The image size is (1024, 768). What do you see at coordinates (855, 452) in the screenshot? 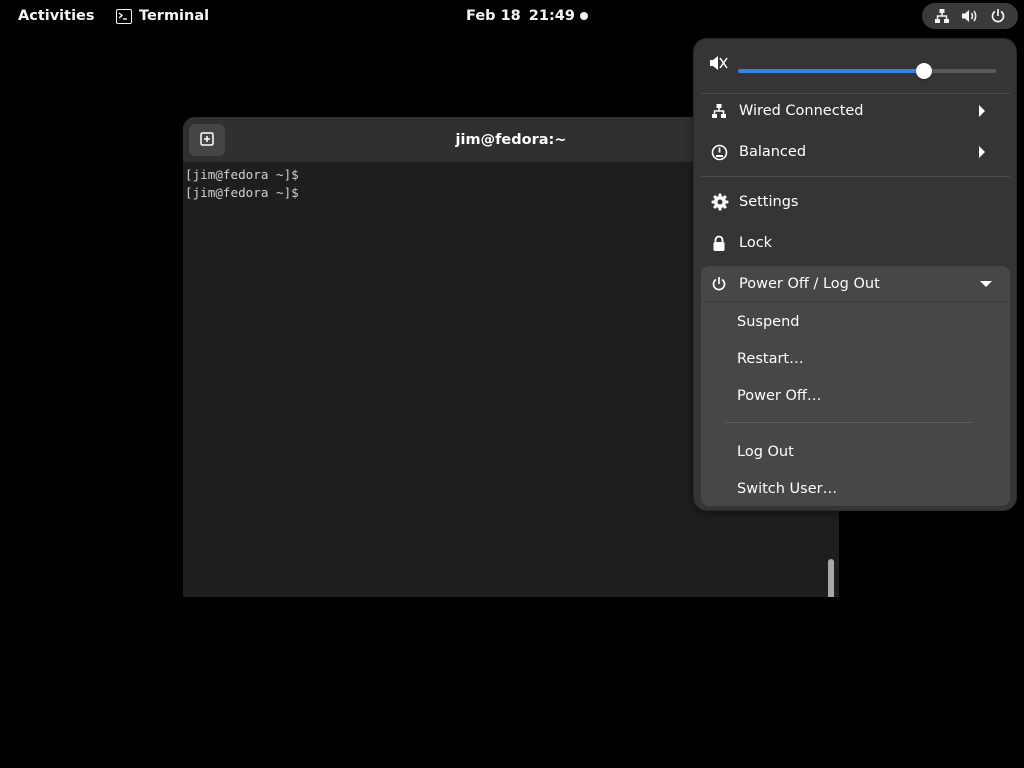
I see `log-out-item: Log Out` at bounding box center [855, 452].